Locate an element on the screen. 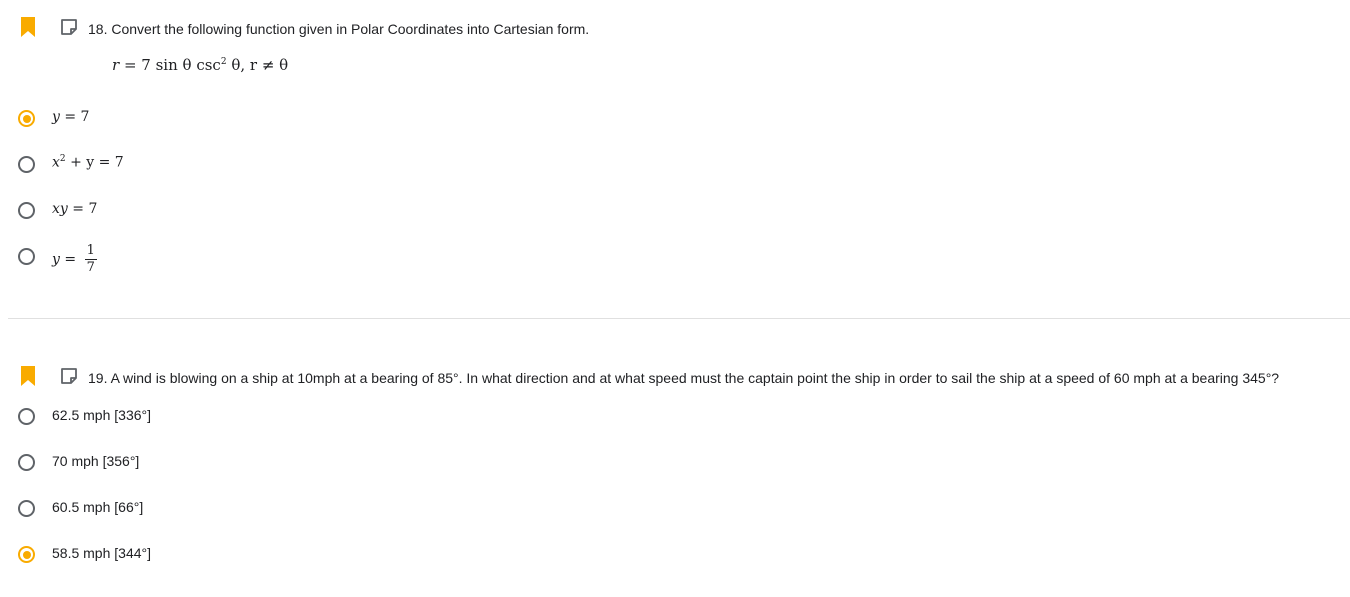 The height and width of the screenshot is (597, 1350). option-label: 58.5 mph [344°] is located at coordinates (101, 553).